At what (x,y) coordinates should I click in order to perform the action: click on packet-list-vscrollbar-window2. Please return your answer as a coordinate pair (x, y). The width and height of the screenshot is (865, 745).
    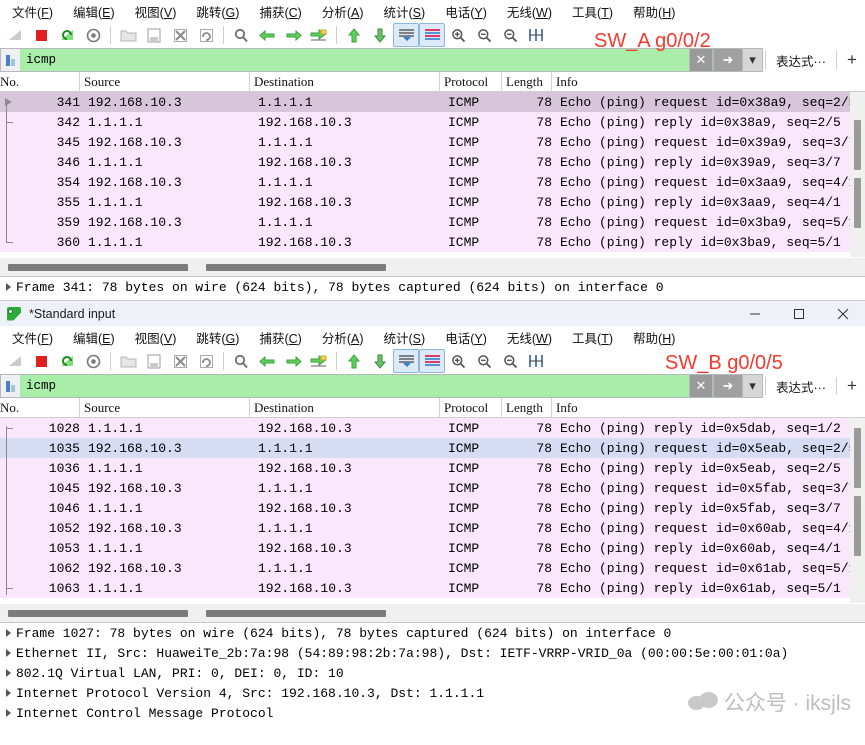
    Looking at the image, I should click on (857, 510).